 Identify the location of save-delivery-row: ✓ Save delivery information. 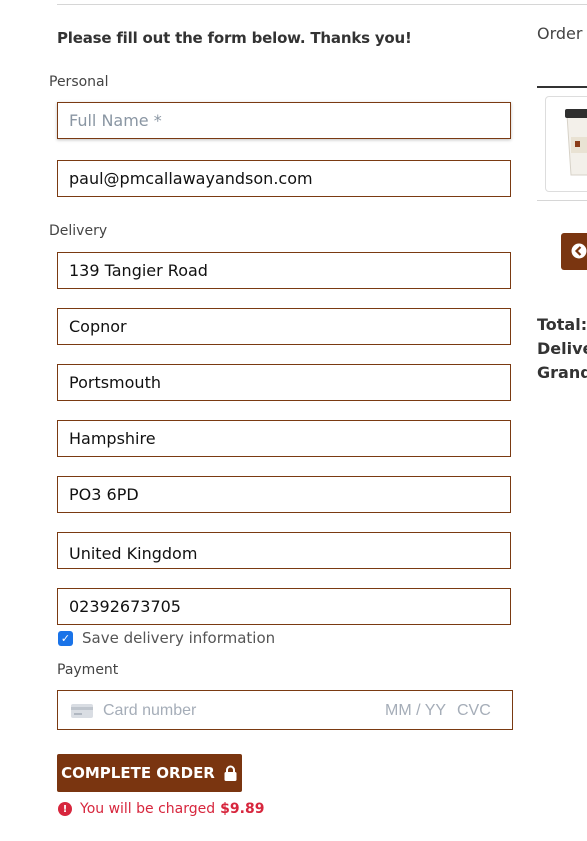
(166, 638).